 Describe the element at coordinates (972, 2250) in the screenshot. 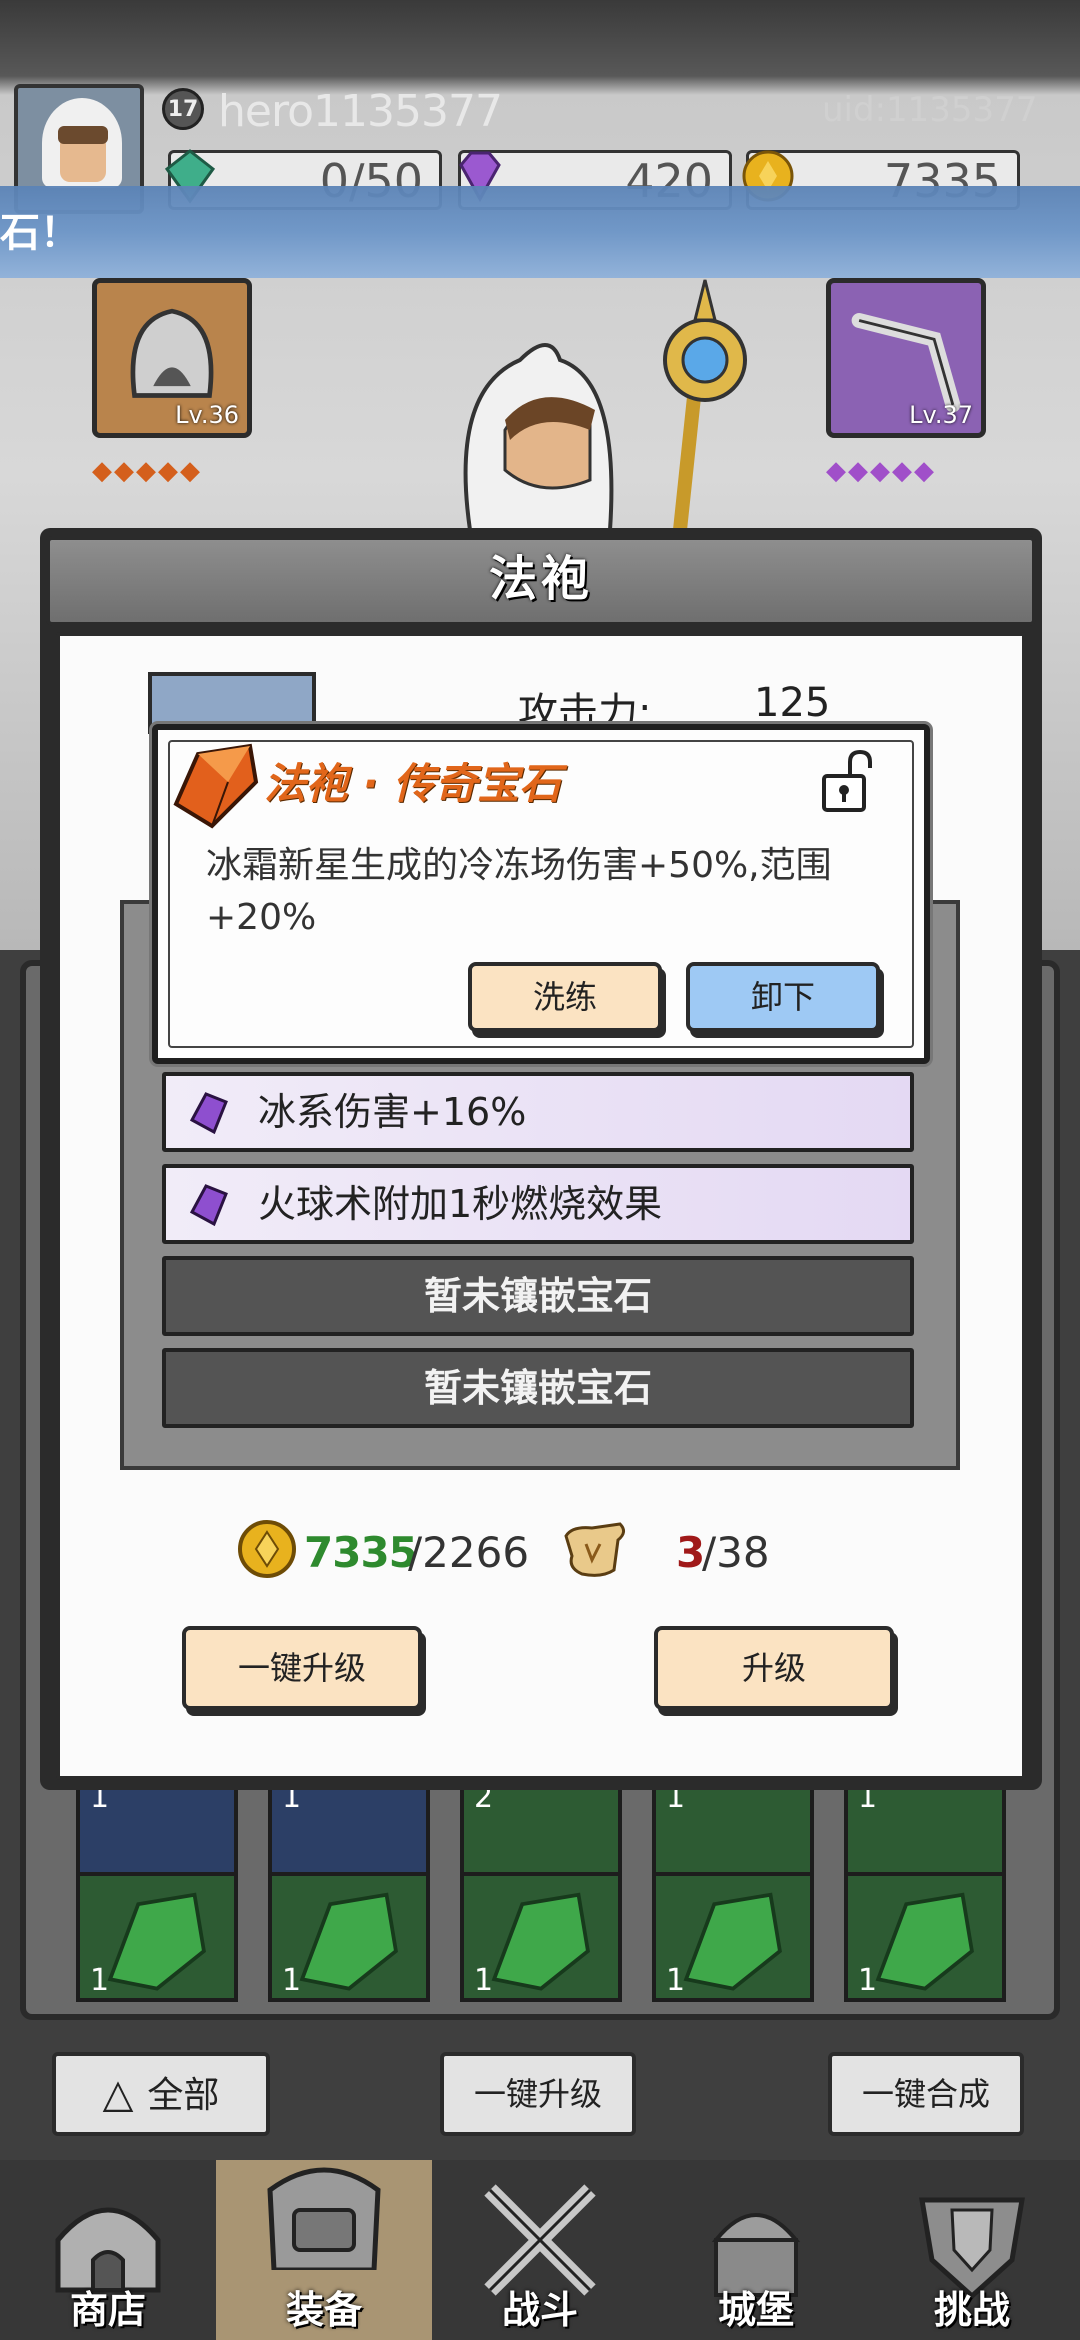

I see `tab-challenge: 挑战` at that location.